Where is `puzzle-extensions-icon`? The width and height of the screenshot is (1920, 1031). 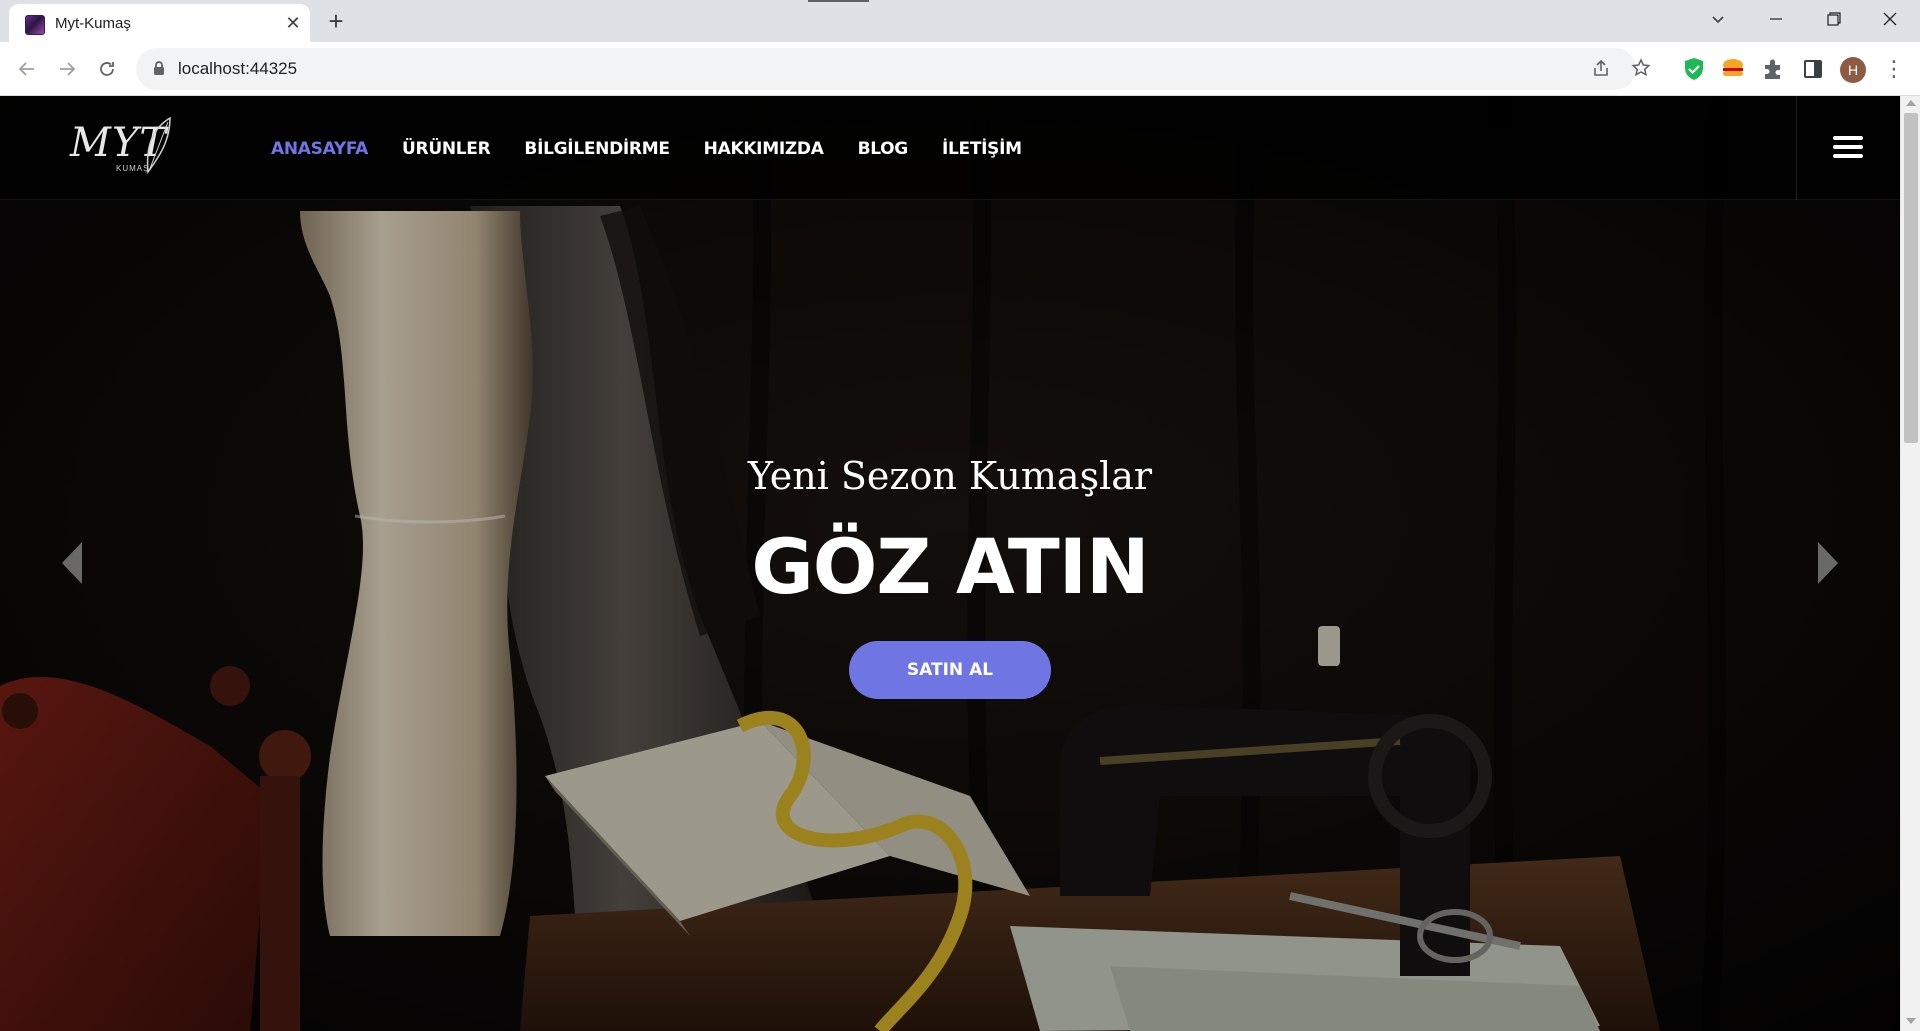 puzzle-extensions-icon is located at coordinates (1773, 69).